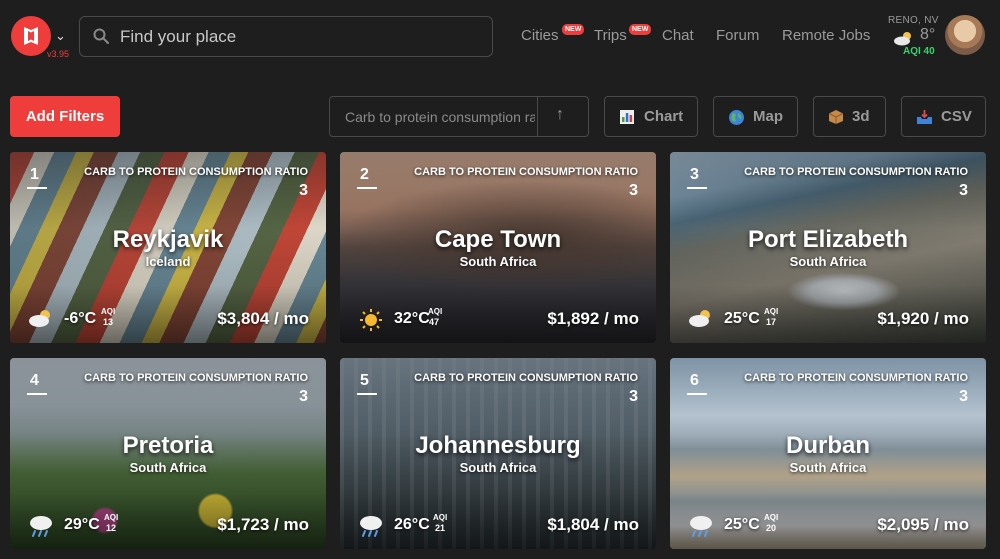 The image size is (1000, 559). I want to click on cost-of-living: $1,804 / mo, so click(593, 524).